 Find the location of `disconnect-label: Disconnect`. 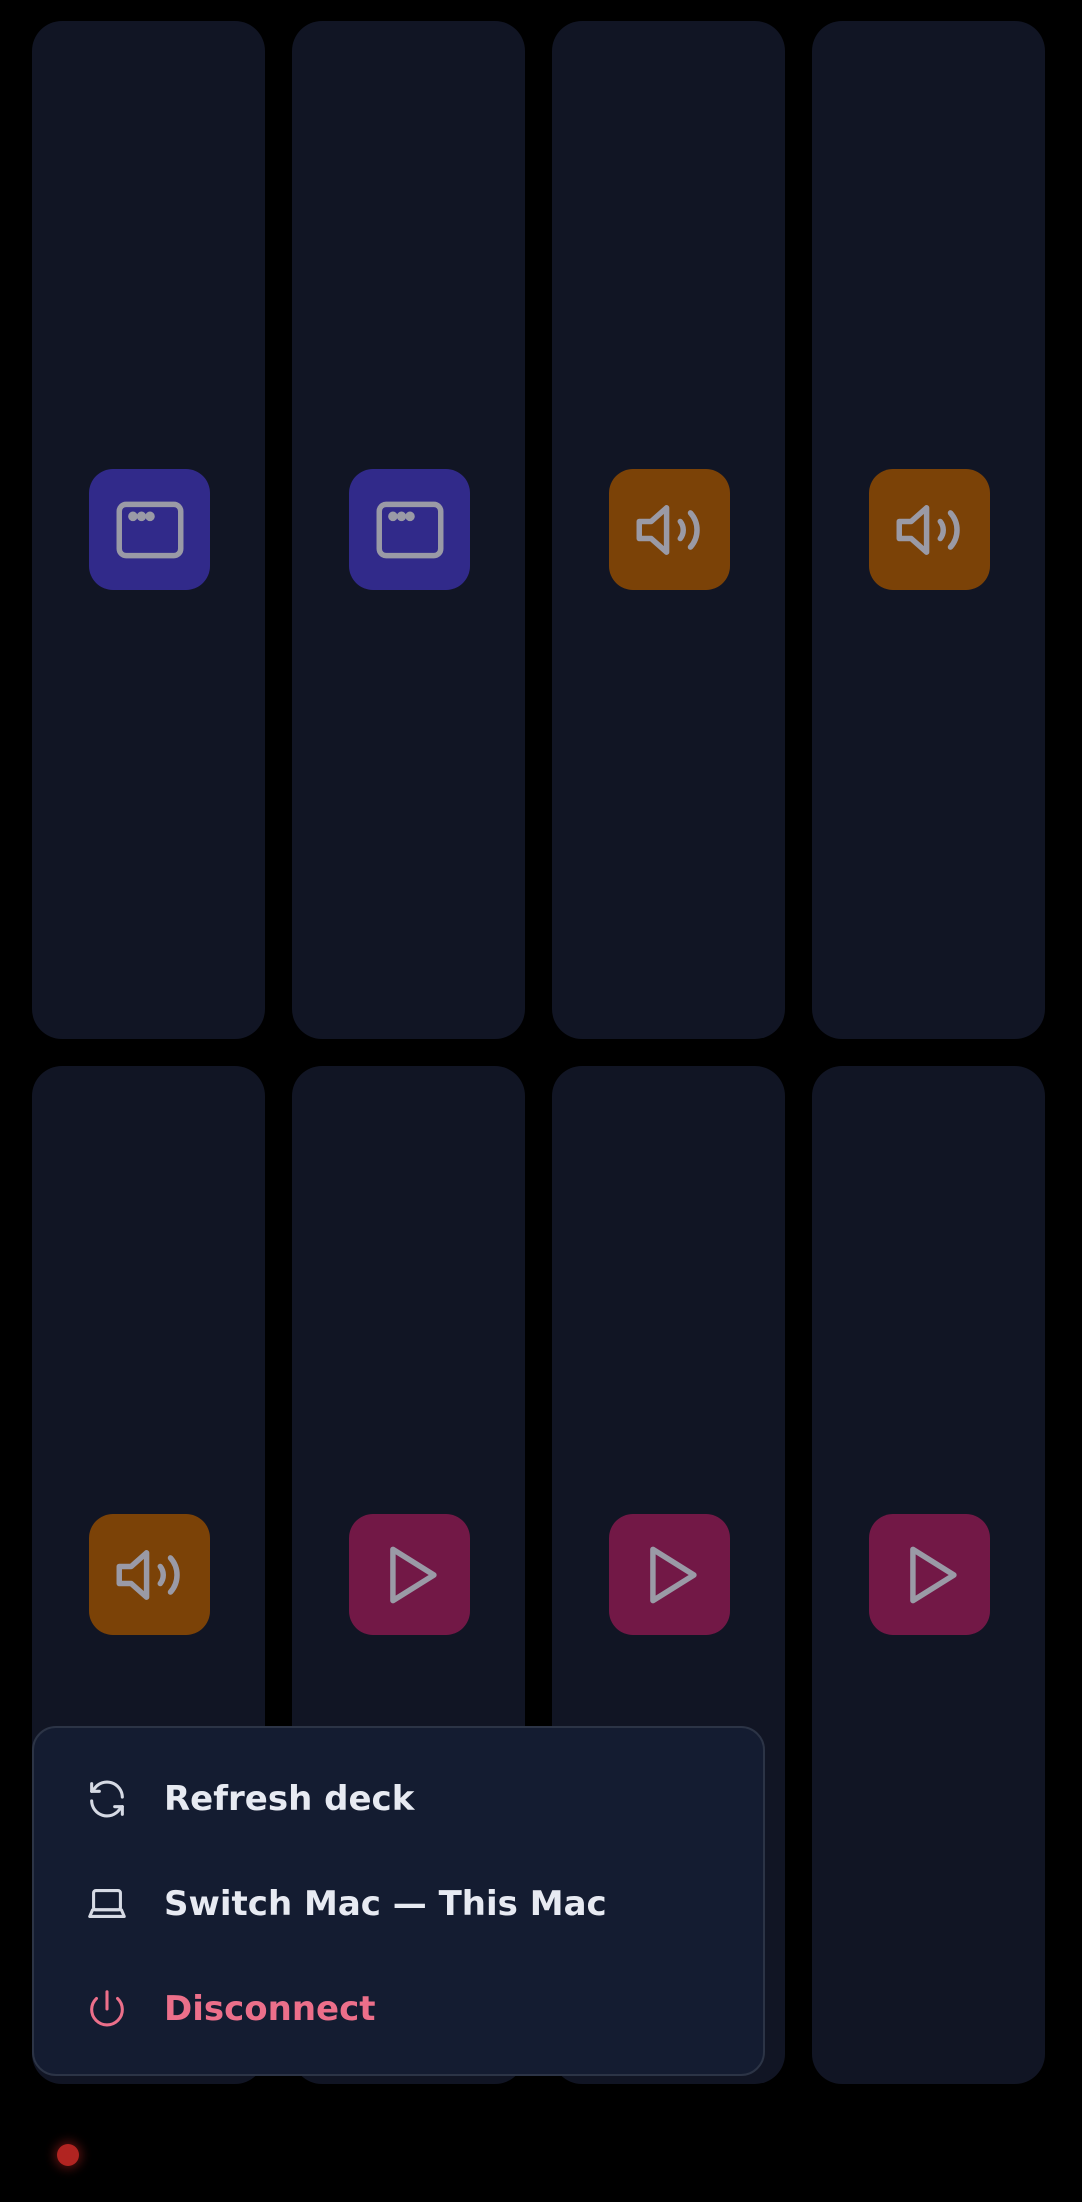

disconnect-label: Disconnect is located at coordinates (270, 2009).